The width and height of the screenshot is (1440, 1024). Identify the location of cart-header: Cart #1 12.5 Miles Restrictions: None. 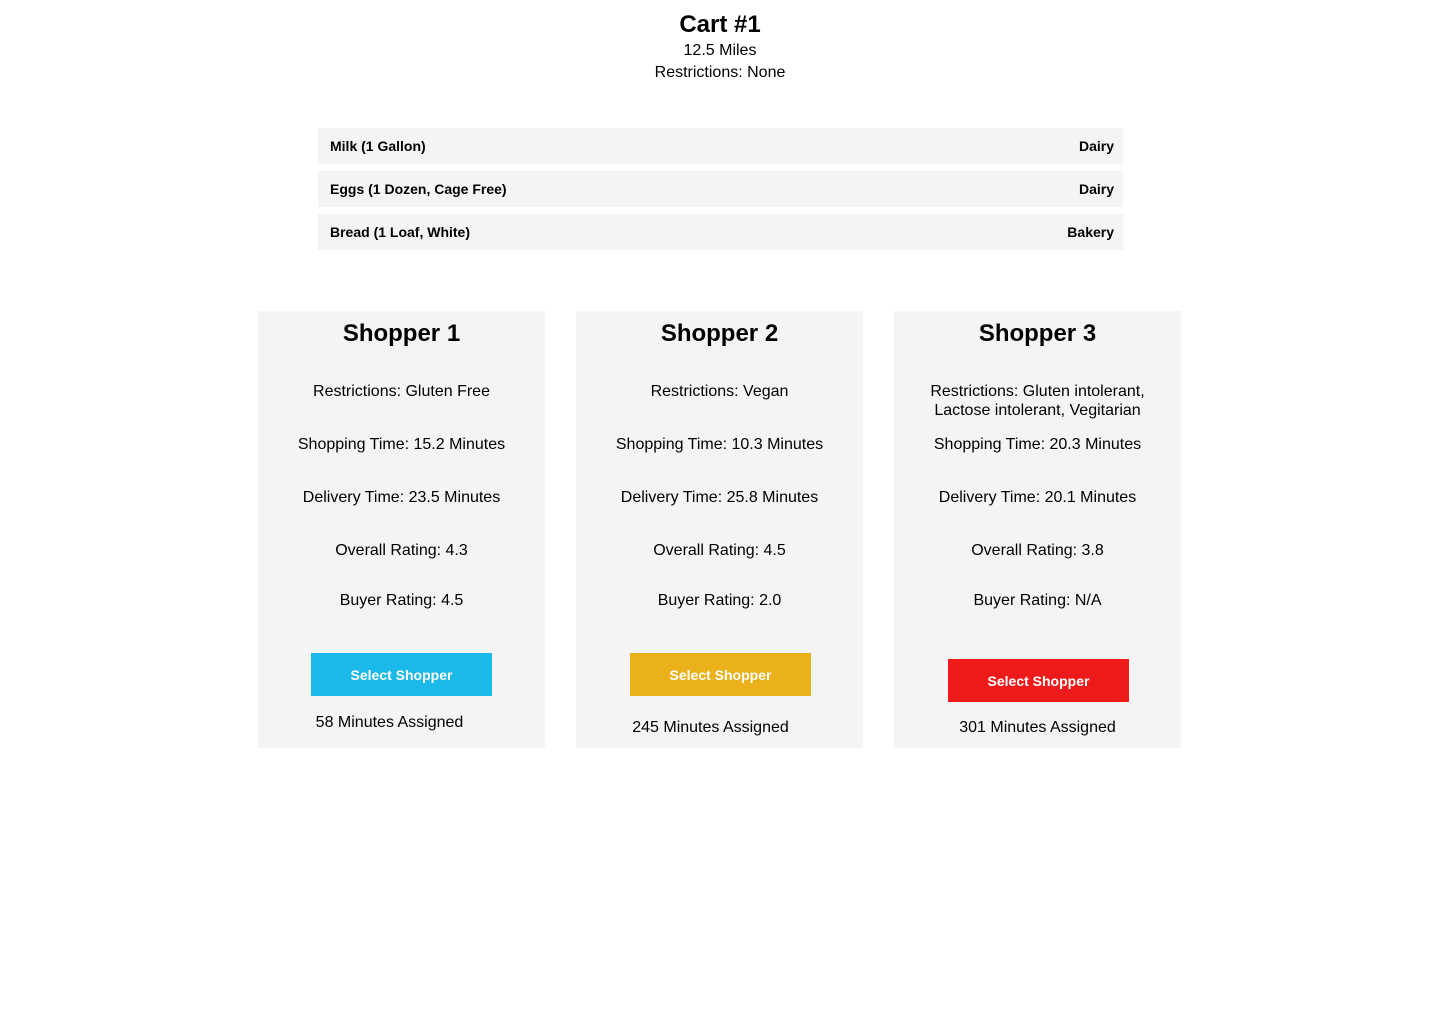
(720, 47).